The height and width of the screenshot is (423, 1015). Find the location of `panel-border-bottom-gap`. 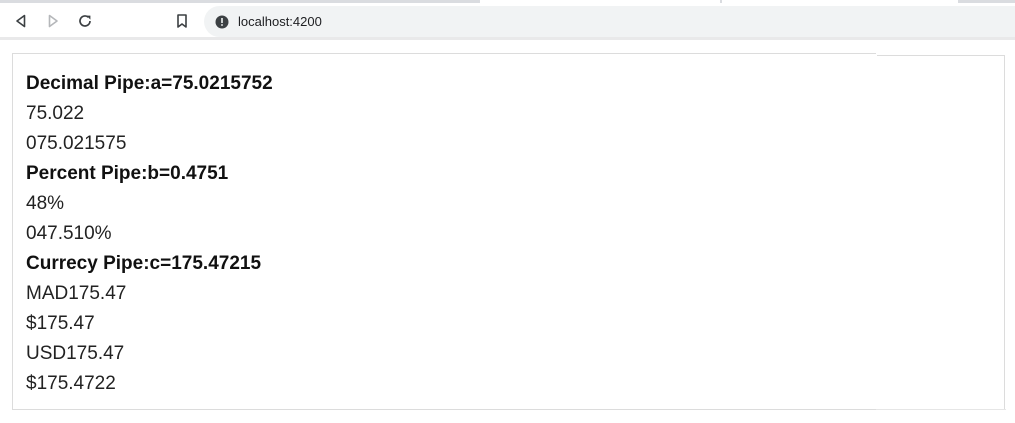

panel-border-bottom-gap is located at coordinates (941, 409).